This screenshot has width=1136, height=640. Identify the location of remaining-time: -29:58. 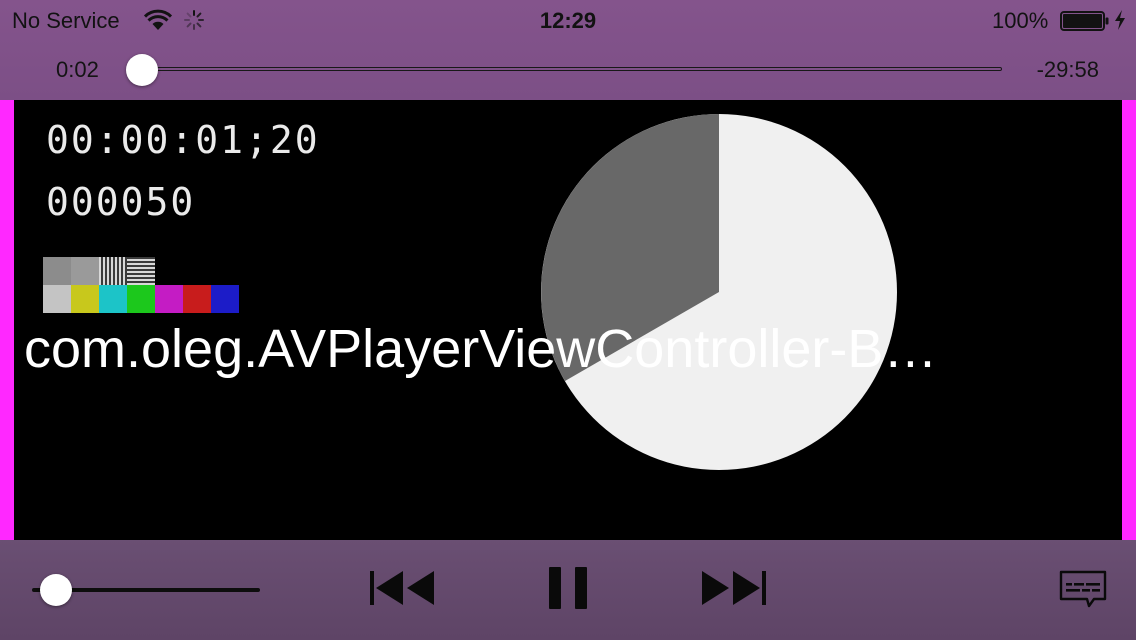
(1067, 69).